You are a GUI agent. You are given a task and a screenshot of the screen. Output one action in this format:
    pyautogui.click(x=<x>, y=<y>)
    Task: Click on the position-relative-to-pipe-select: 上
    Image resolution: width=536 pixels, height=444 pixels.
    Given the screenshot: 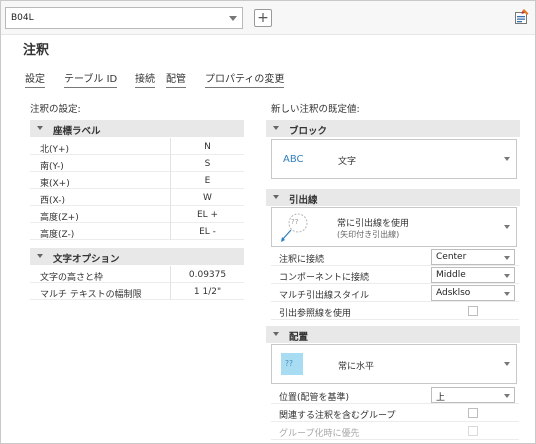 What is the action you would take?
    pyautogui.click(x=473, y=395)
    